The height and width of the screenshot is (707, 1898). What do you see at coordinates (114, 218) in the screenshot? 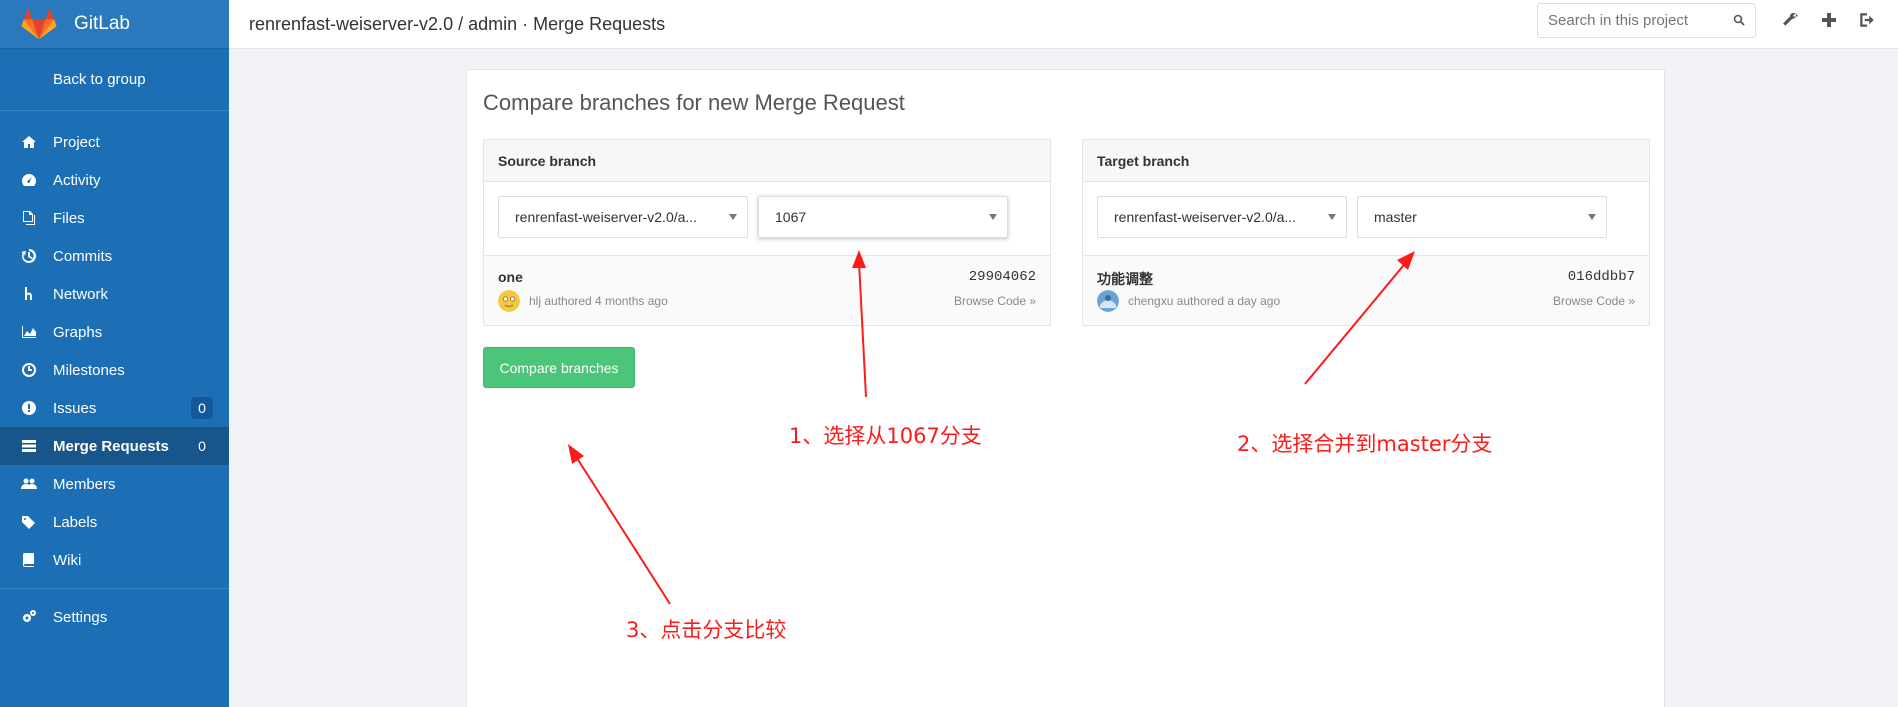
I see `sidebar-item-files: Files` at bounding box center [114, 218].